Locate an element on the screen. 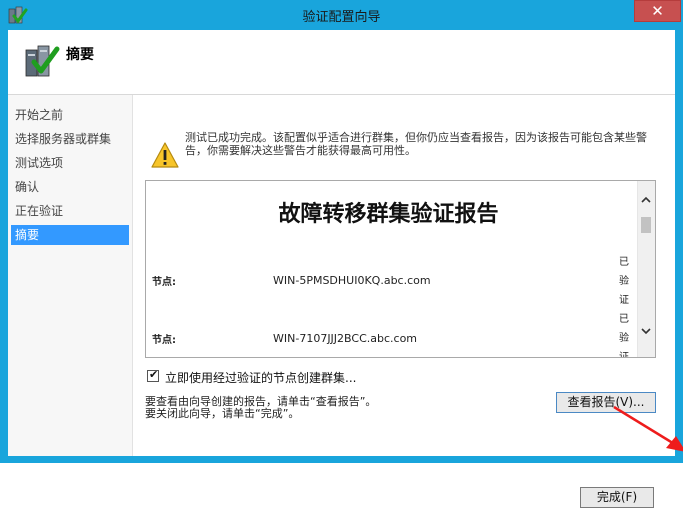 The width and height of the screenshot is (683, 508). instructions: 要查看由向导创建的报告，请单击“查看报告”。 要关闭此向导，请单击“完成”。 is located at coordinates (260, 408).